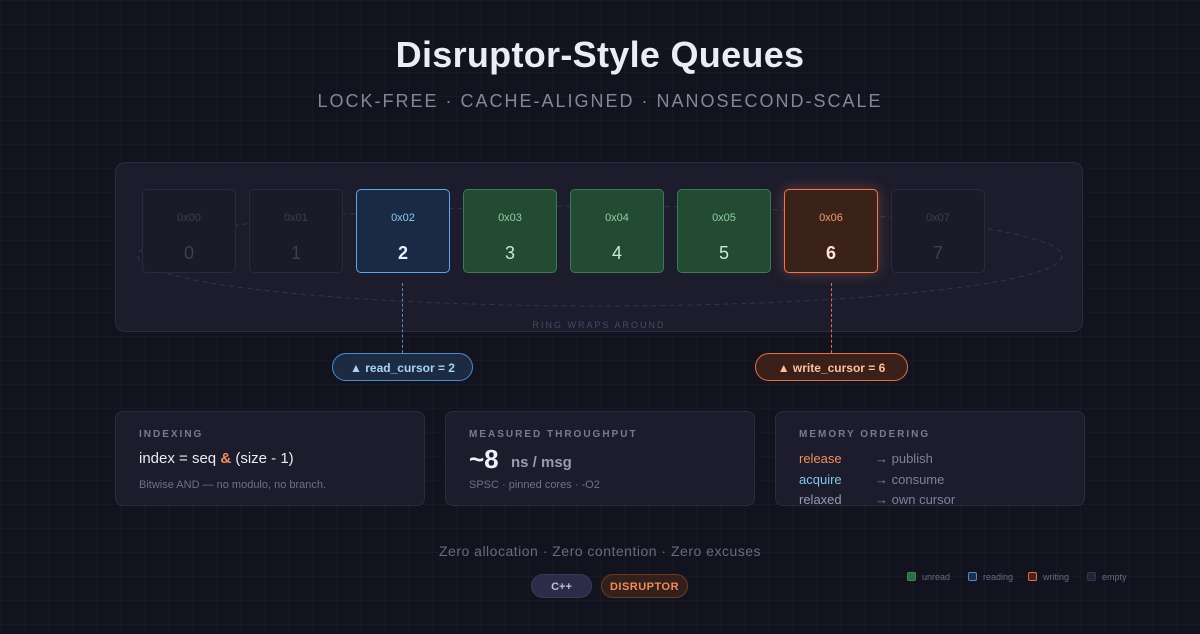  I want to click on ring-slot-unread: 0x03 3, so click(510, 231).